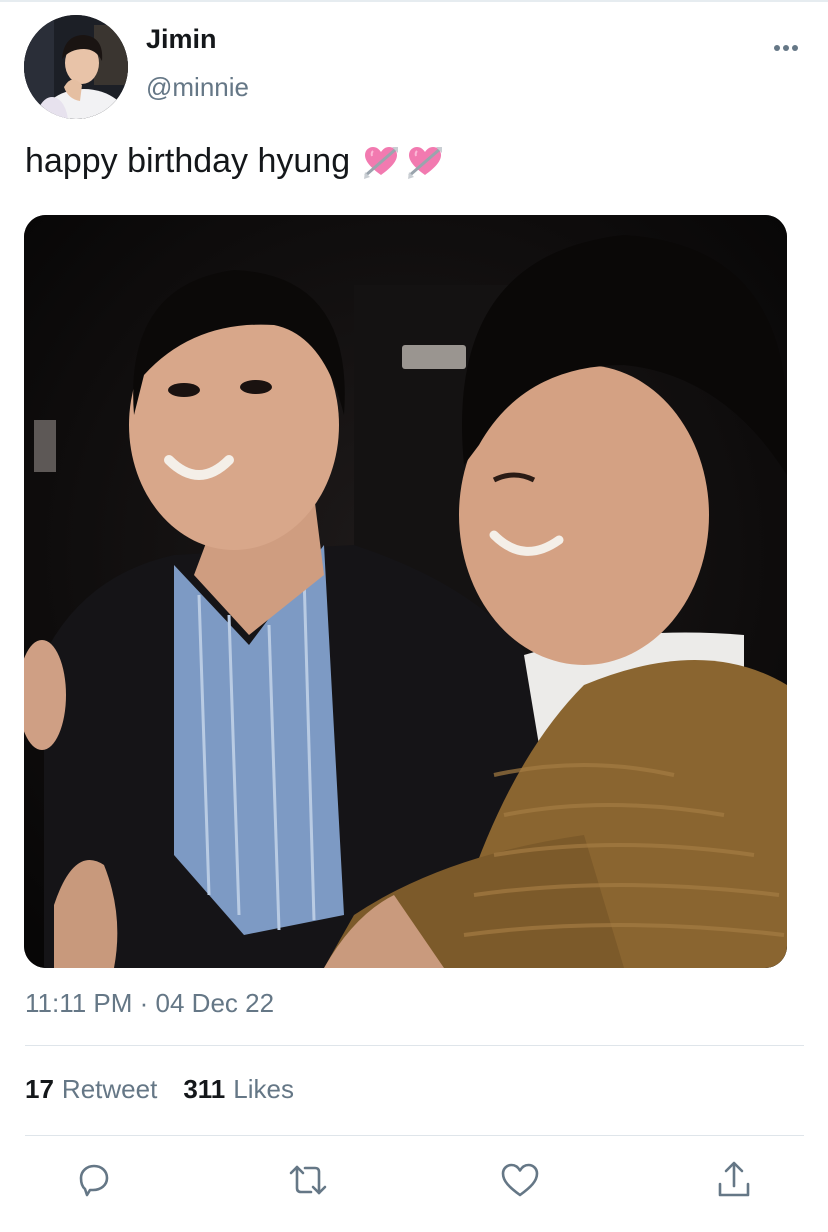 The width and height of the screenshot is (828, 1232). Describe the element at coordinates (197, 87) in the screenshot. I see `author-handle: @minnie` at that location.